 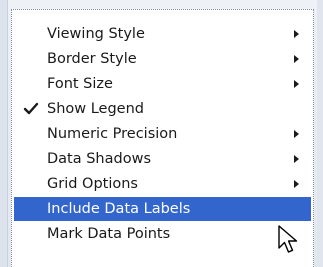 What do you see at coordinates (92, 59) in the screenshot?
I see `menu-item-label: Border Style` at bounding box center [92, 59].